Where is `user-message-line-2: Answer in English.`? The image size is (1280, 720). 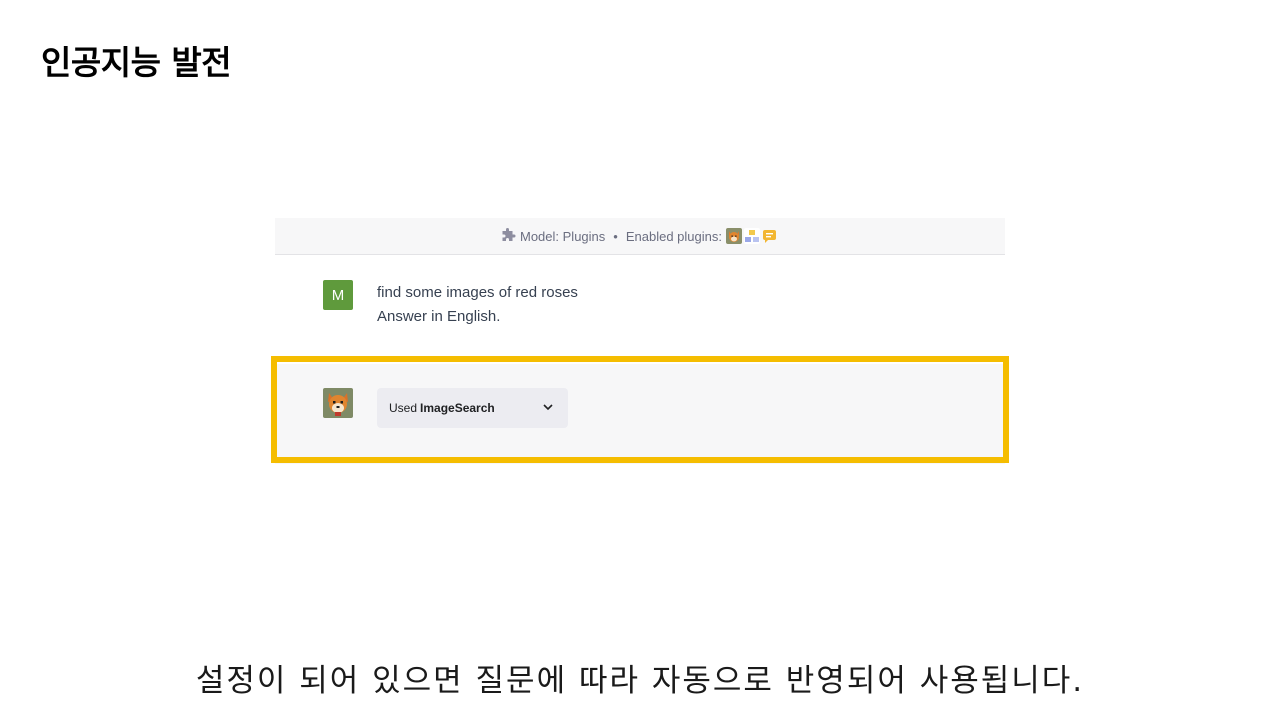 user-message-line-2: Answer in English. is located at coordinates (439, 316).